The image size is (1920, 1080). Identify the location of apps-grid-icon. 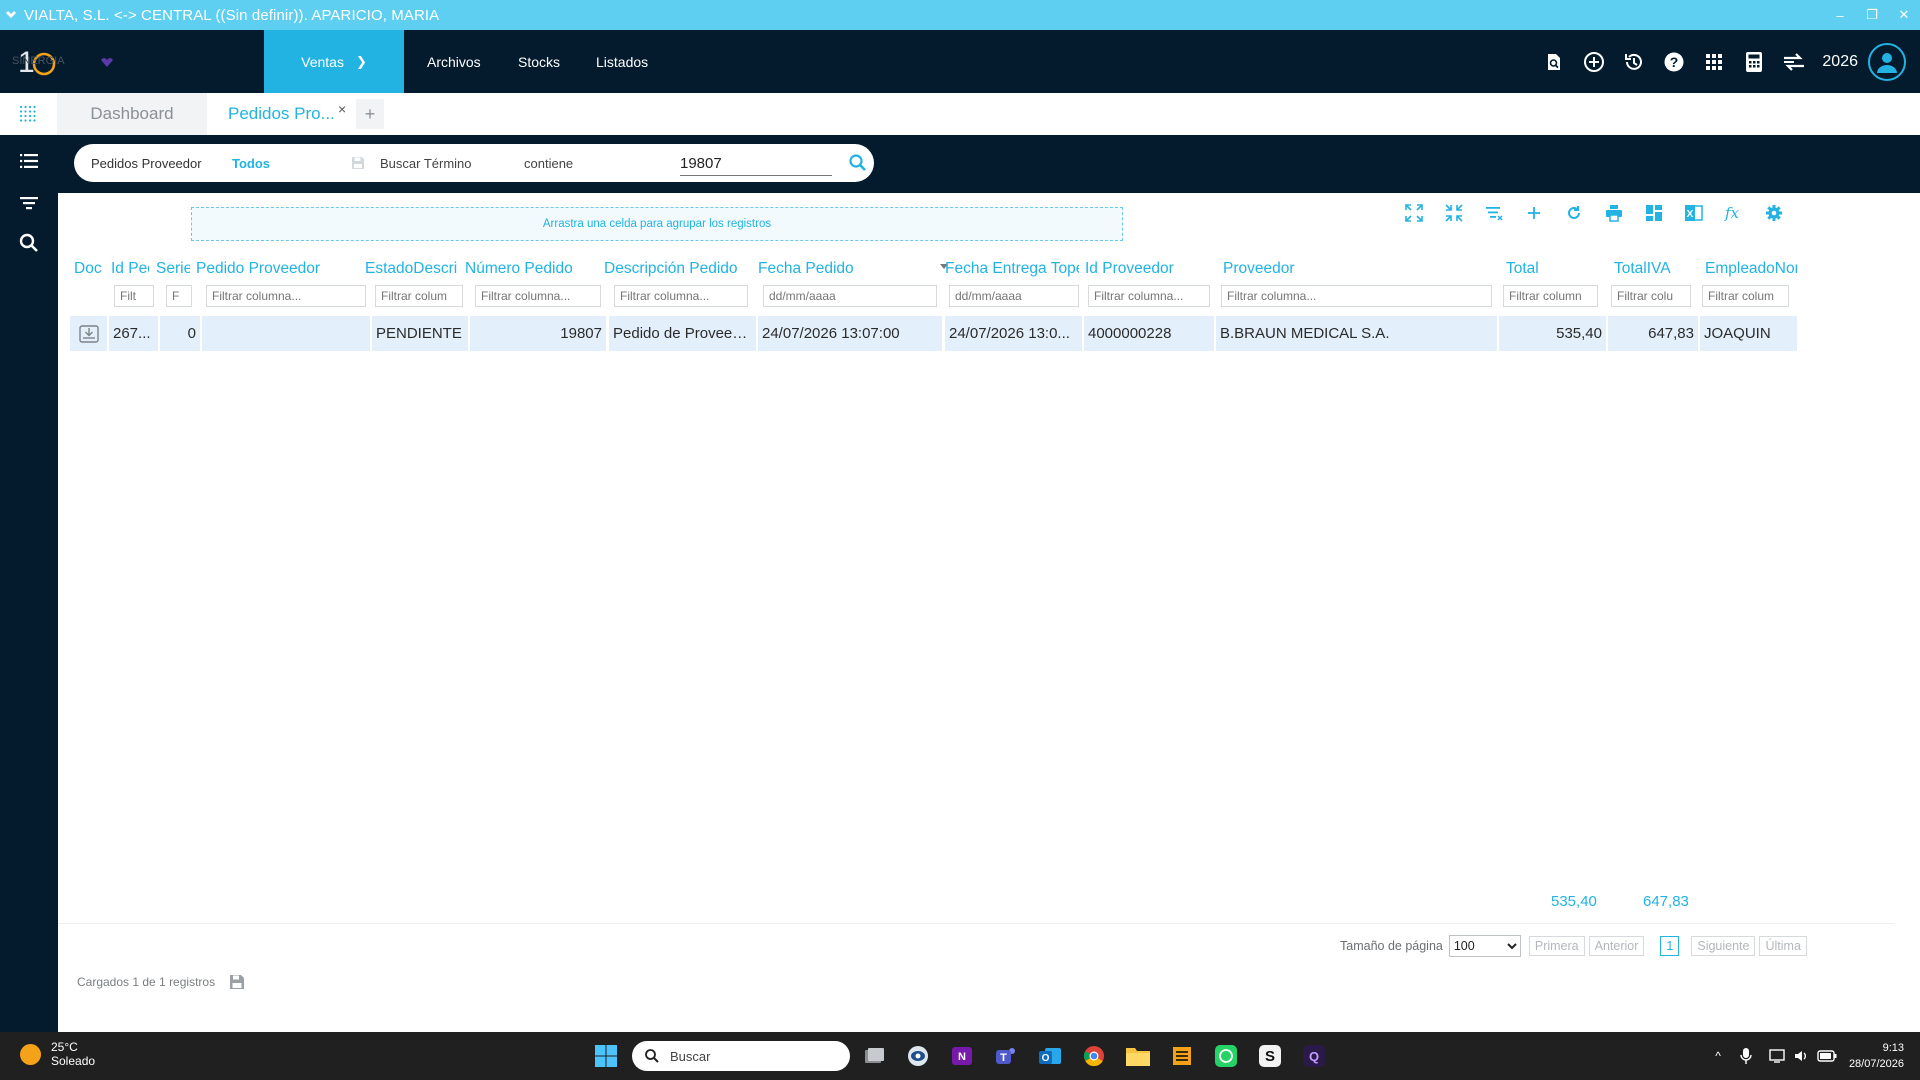
(1714, 62).